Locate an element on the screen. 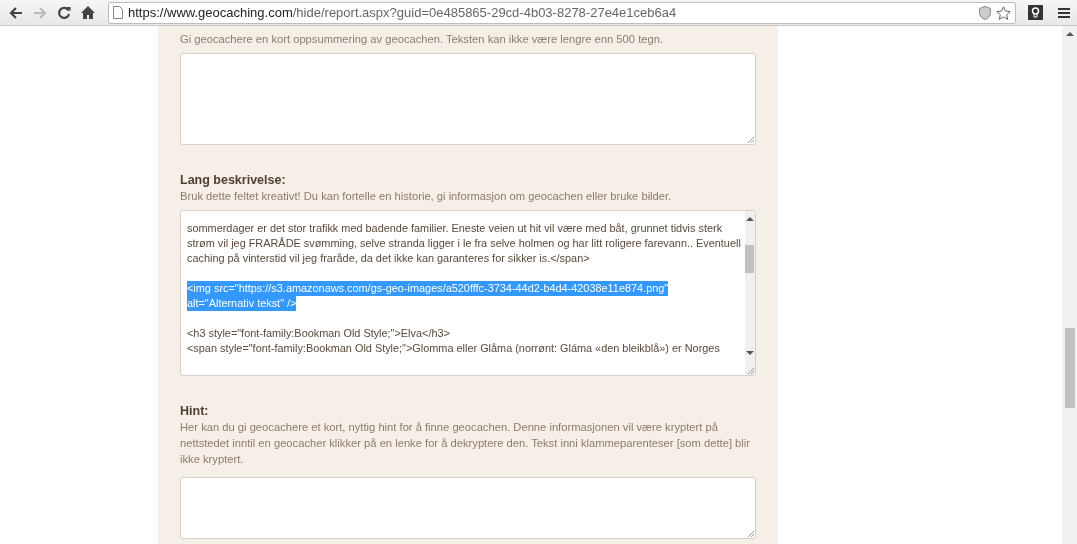  field-help-text: Her kan du gi geocachere et kort, nyttig hint for å finne geocachen. Denne informasjonen vil være kryptert på nettstedet inntil en geocacher klikker på en lenke for å dekryptere den. Tekst inni klammeparenteser [som dette] blir ikke kryptert. is located at coordinates (466, 443).